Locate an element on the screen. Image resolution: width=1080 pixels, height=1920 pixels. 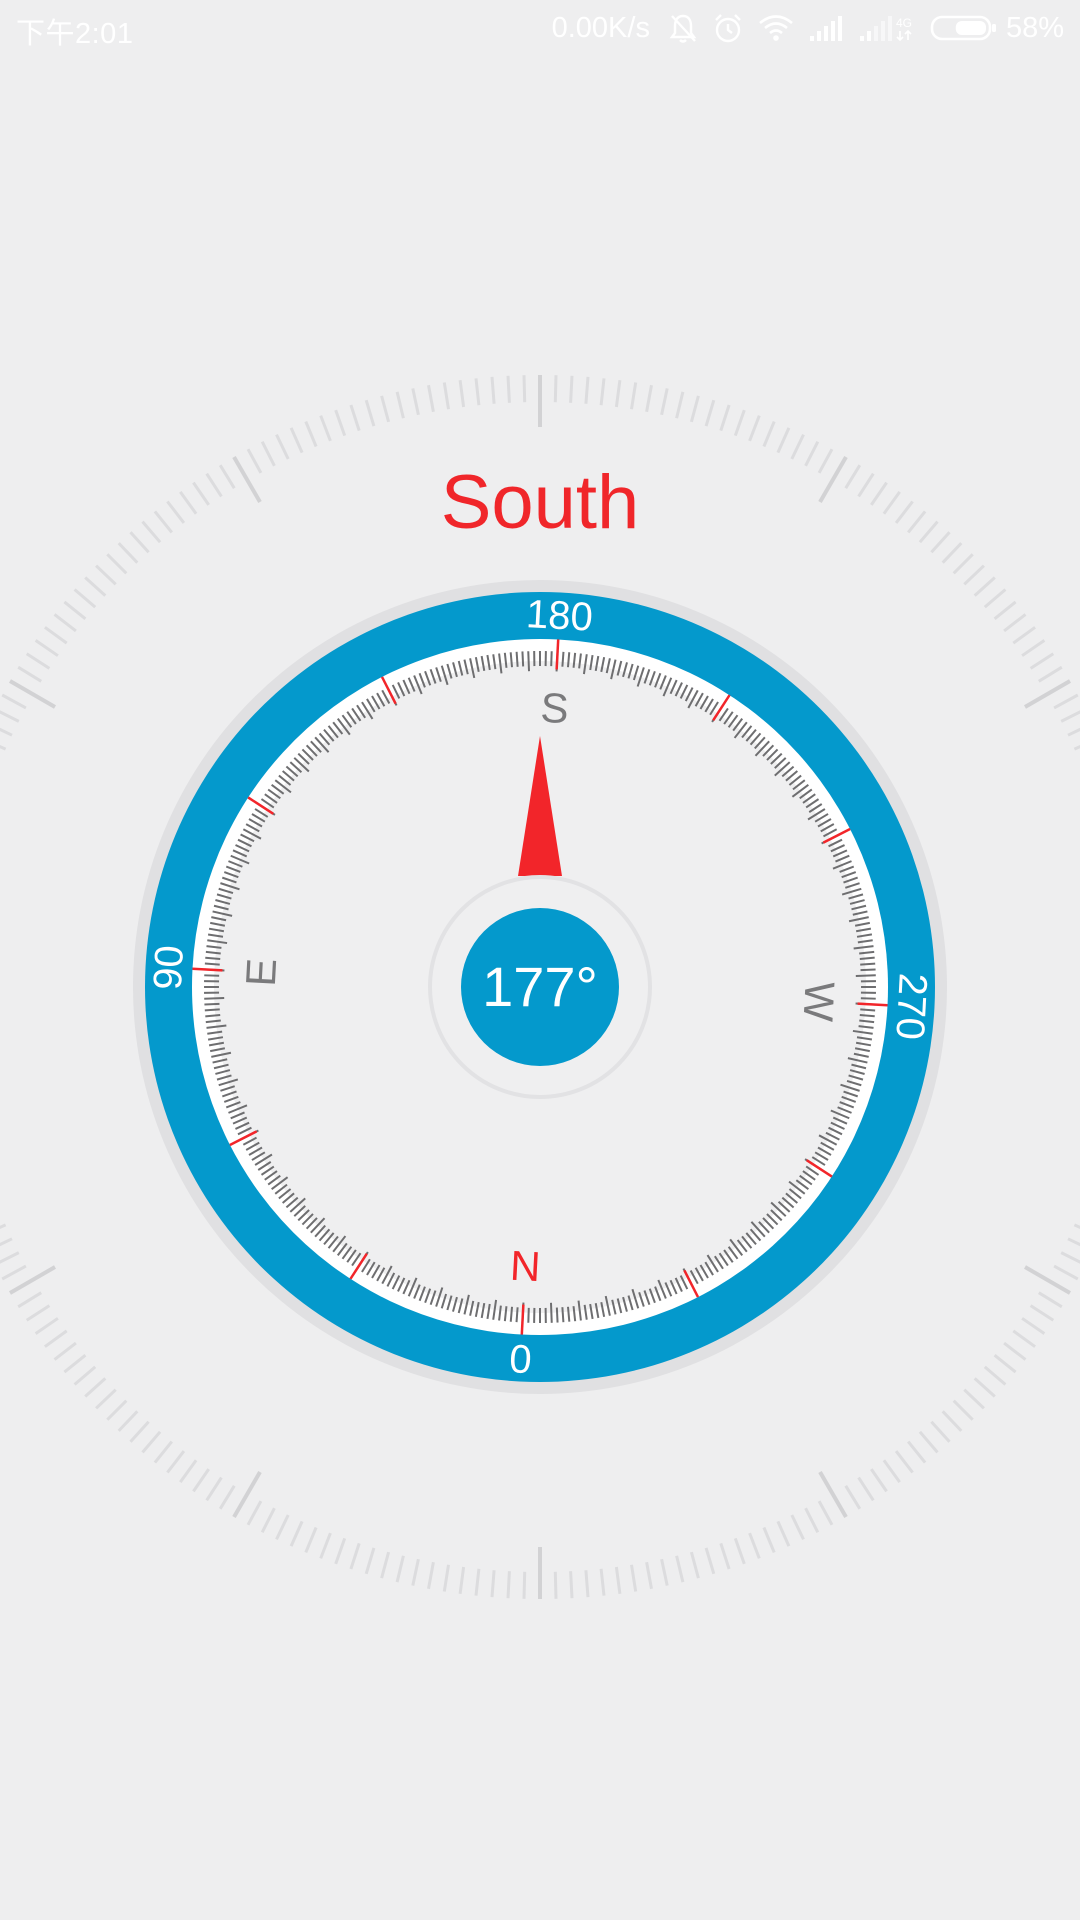
cardinal-label-west: W is located at coordinates (818, 1002).